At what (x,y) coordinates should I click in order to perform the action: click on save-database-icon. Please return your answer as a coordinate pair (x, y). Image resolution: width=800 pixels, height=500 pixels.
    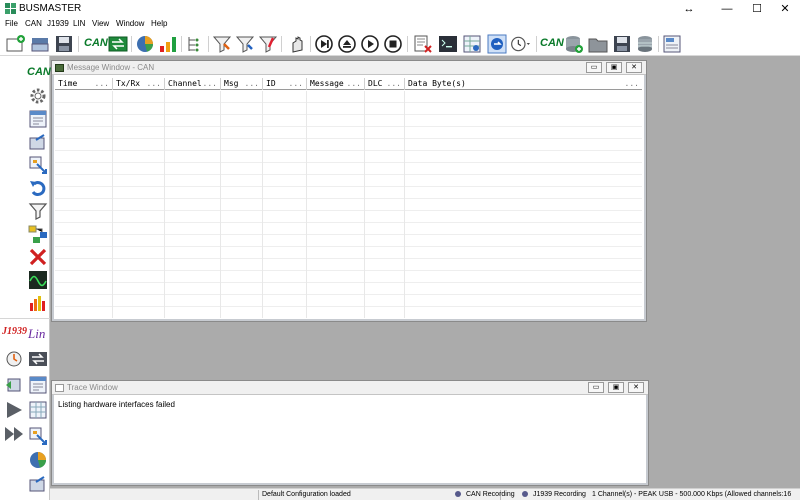
    Looking at the image, I should click on (622, 44).